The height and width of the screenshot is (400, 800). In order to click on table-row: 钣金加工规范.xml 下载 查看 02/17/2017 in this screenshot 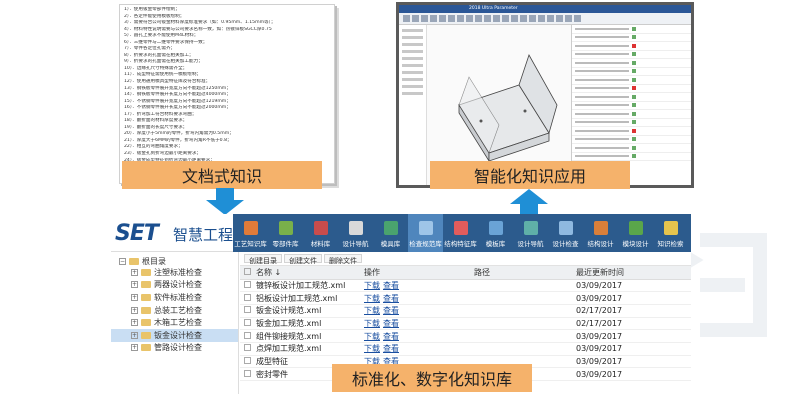, I will do `click(465, 324)`.